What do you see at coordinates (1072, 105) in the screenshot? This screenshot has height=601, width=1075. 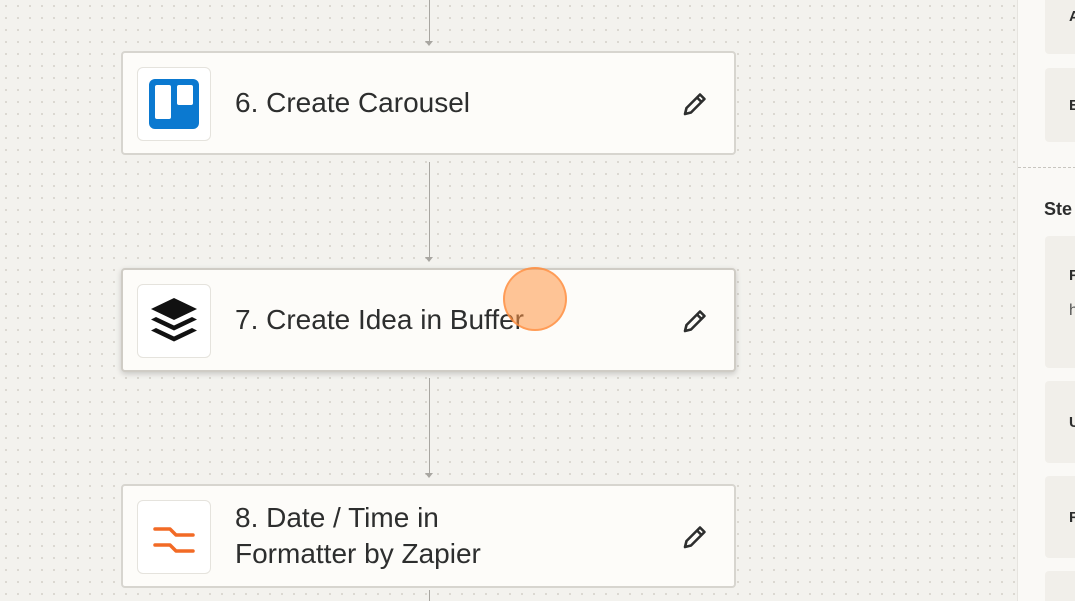 I see `panel-item-label: E` at bounding box center [1072, 105].